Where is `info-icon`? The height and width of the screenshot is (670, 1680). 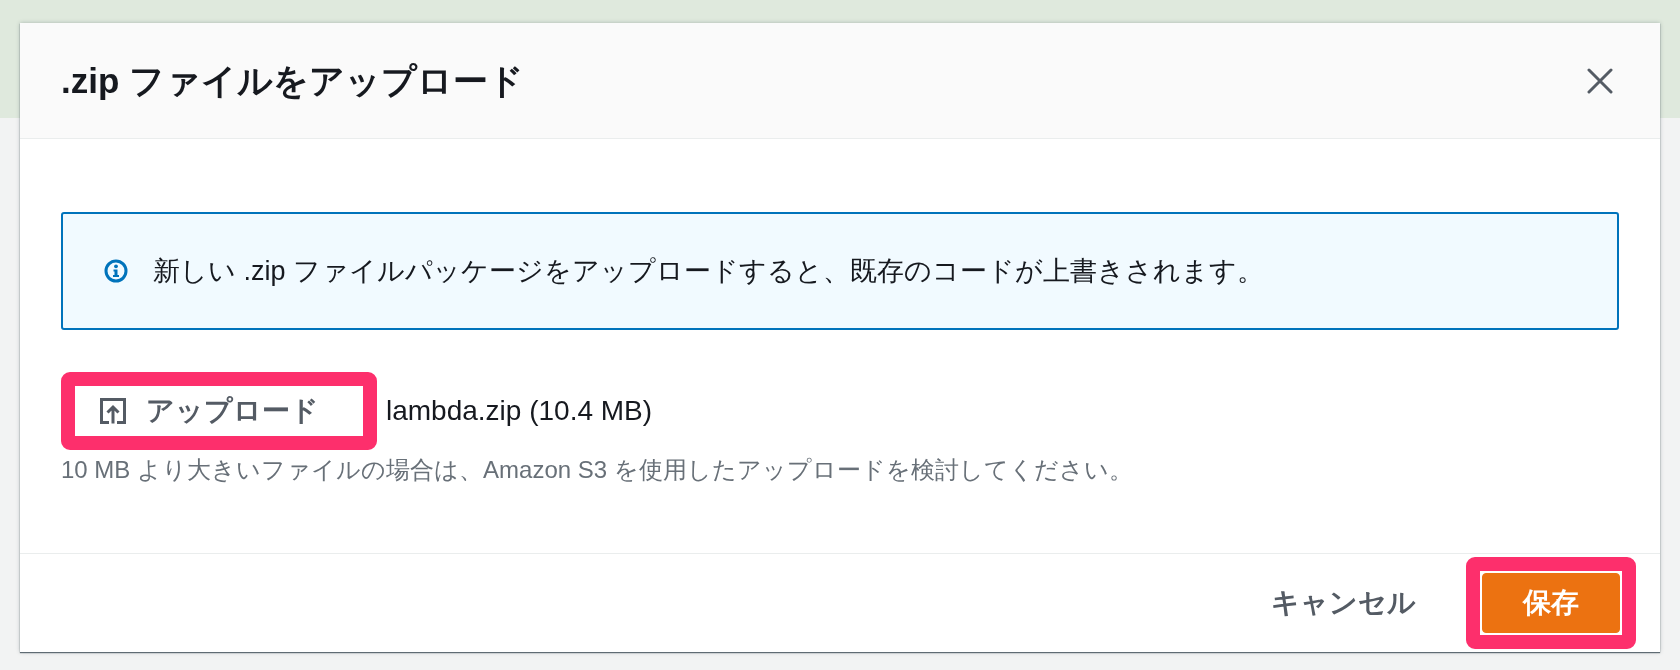
info-icon is located at coordinates (116, 271).